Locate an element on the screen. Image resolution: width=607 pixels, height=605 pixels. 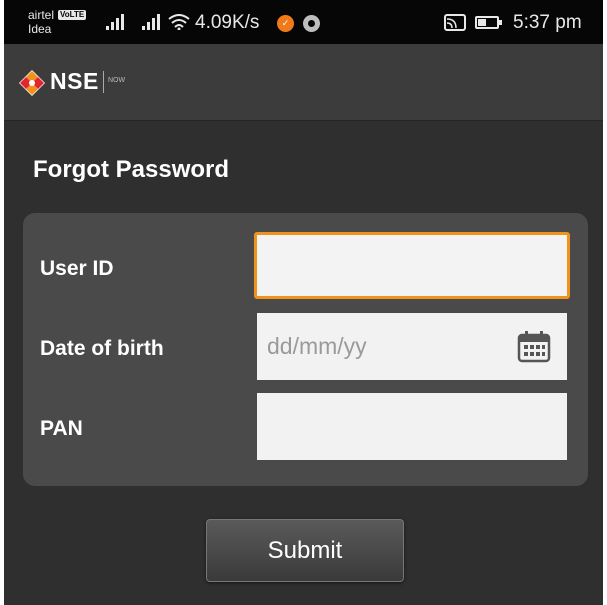
carrier-primary: airtel is located at coordinates (41, 15).